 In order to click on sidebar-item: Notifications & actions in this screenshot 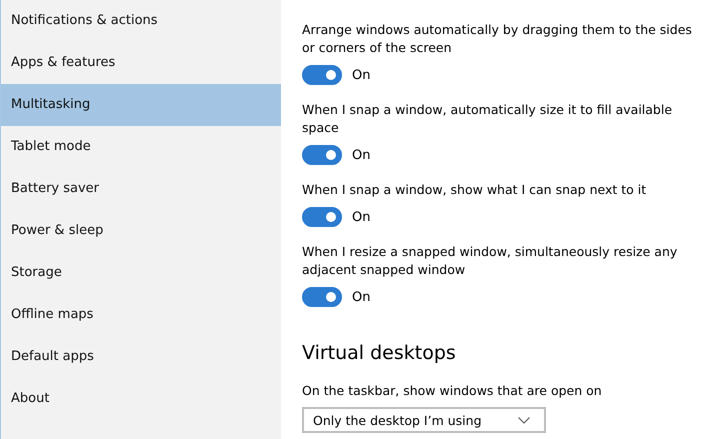, I will do `click(141, 21)`.